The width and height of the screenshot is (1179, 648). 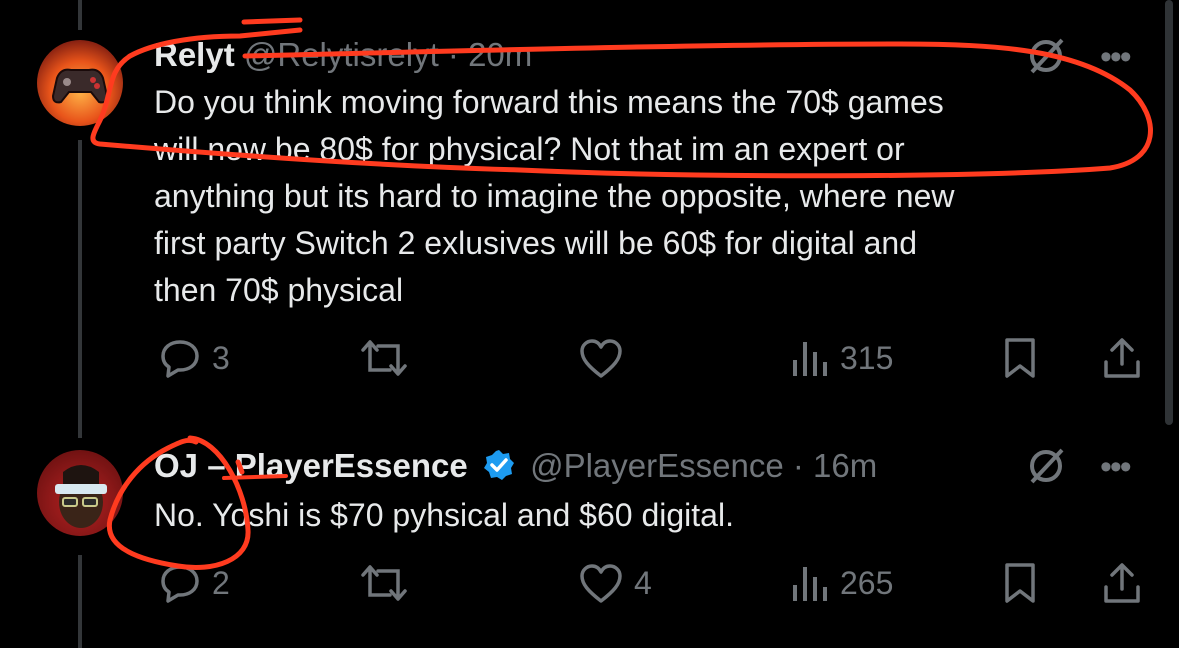 I want to click on scrollbar, so click(x=1169, y=212).